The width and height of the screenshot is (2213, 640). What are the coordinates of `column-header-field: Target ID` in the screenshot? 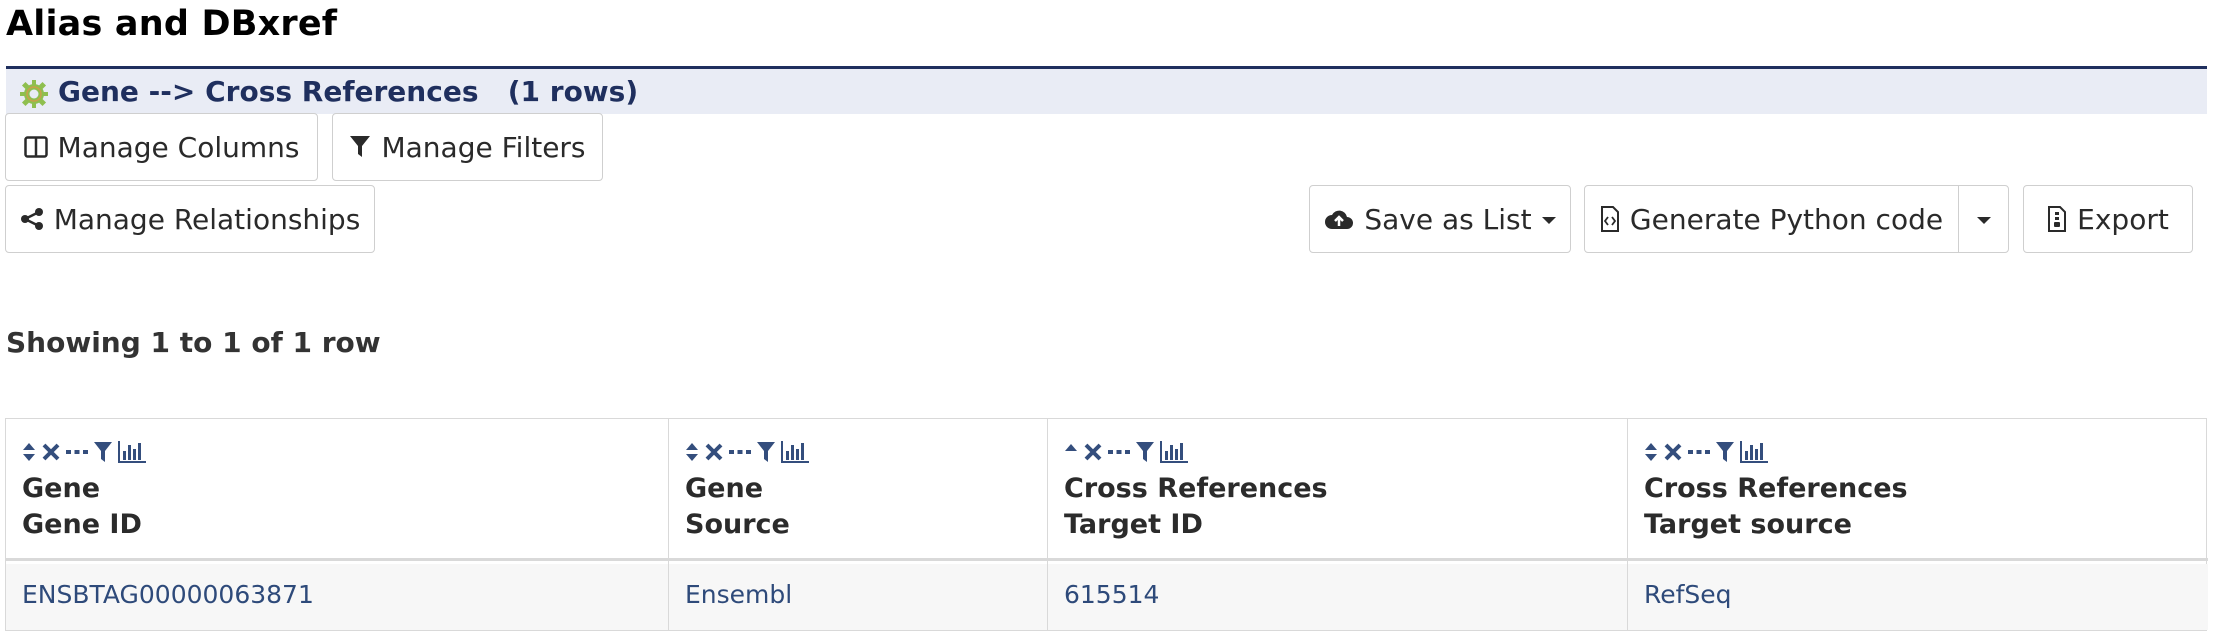 It's located at (1133, 524).